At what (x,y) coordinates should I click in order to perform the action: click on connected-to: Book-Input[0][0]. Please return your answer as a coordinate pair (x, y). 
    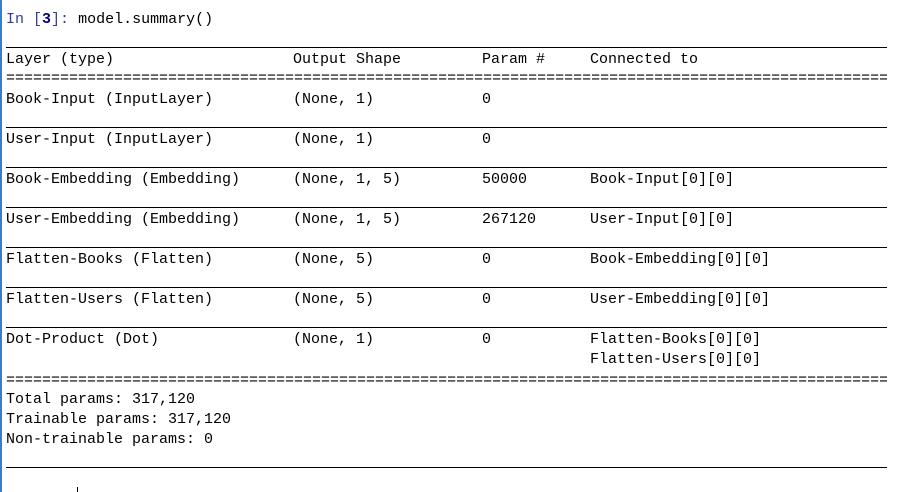
    Looking at the image, I should click on (662, 179).